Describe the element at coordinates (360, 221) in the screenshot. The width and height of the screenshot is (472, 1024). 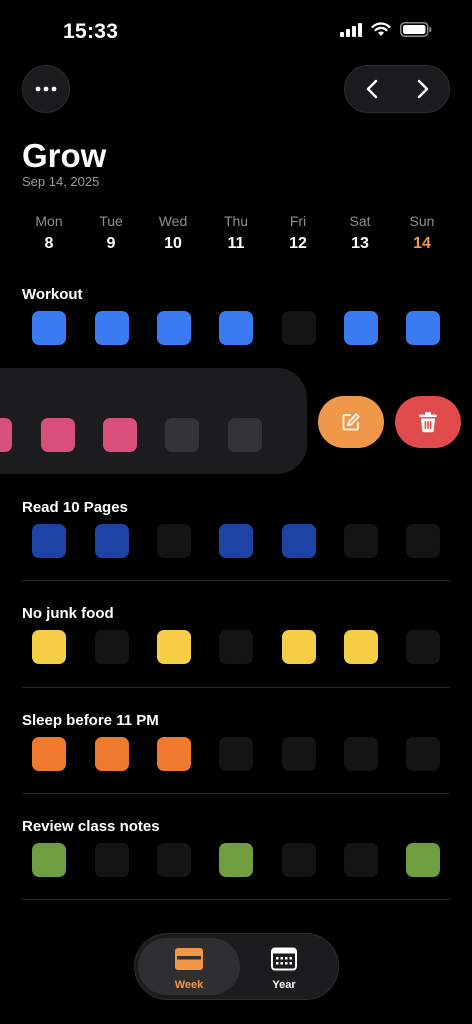
I see `day-name: Sat` at that location.